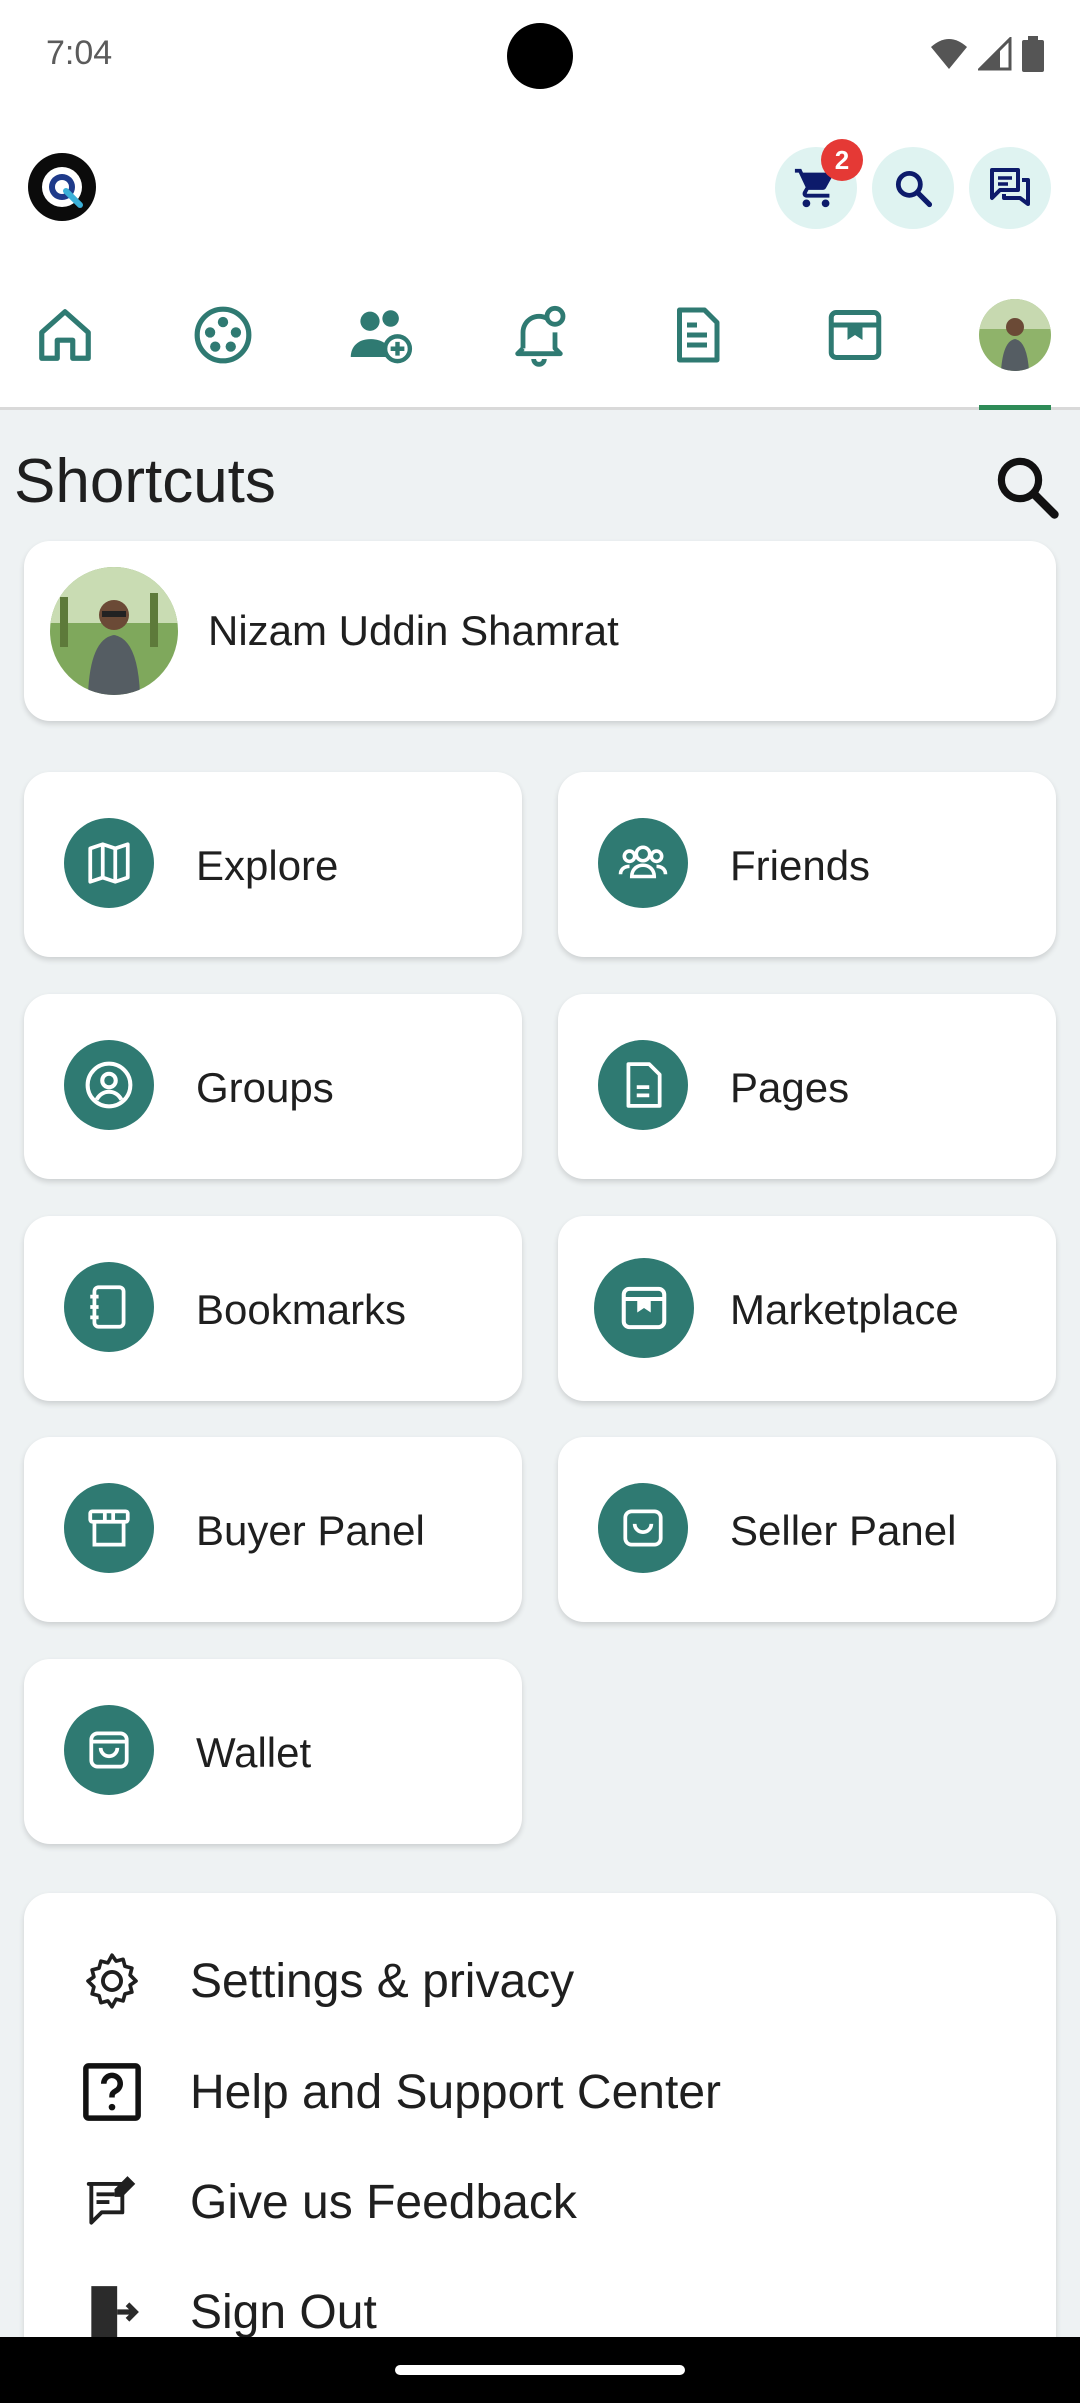 Image resolution: width=1080 pixels, height=2403 pixels. What do you see at coordinates (844, 1309) in the screenshot?
I see `shortcut-label: Marketplace` at bounding box center [844, 1309].